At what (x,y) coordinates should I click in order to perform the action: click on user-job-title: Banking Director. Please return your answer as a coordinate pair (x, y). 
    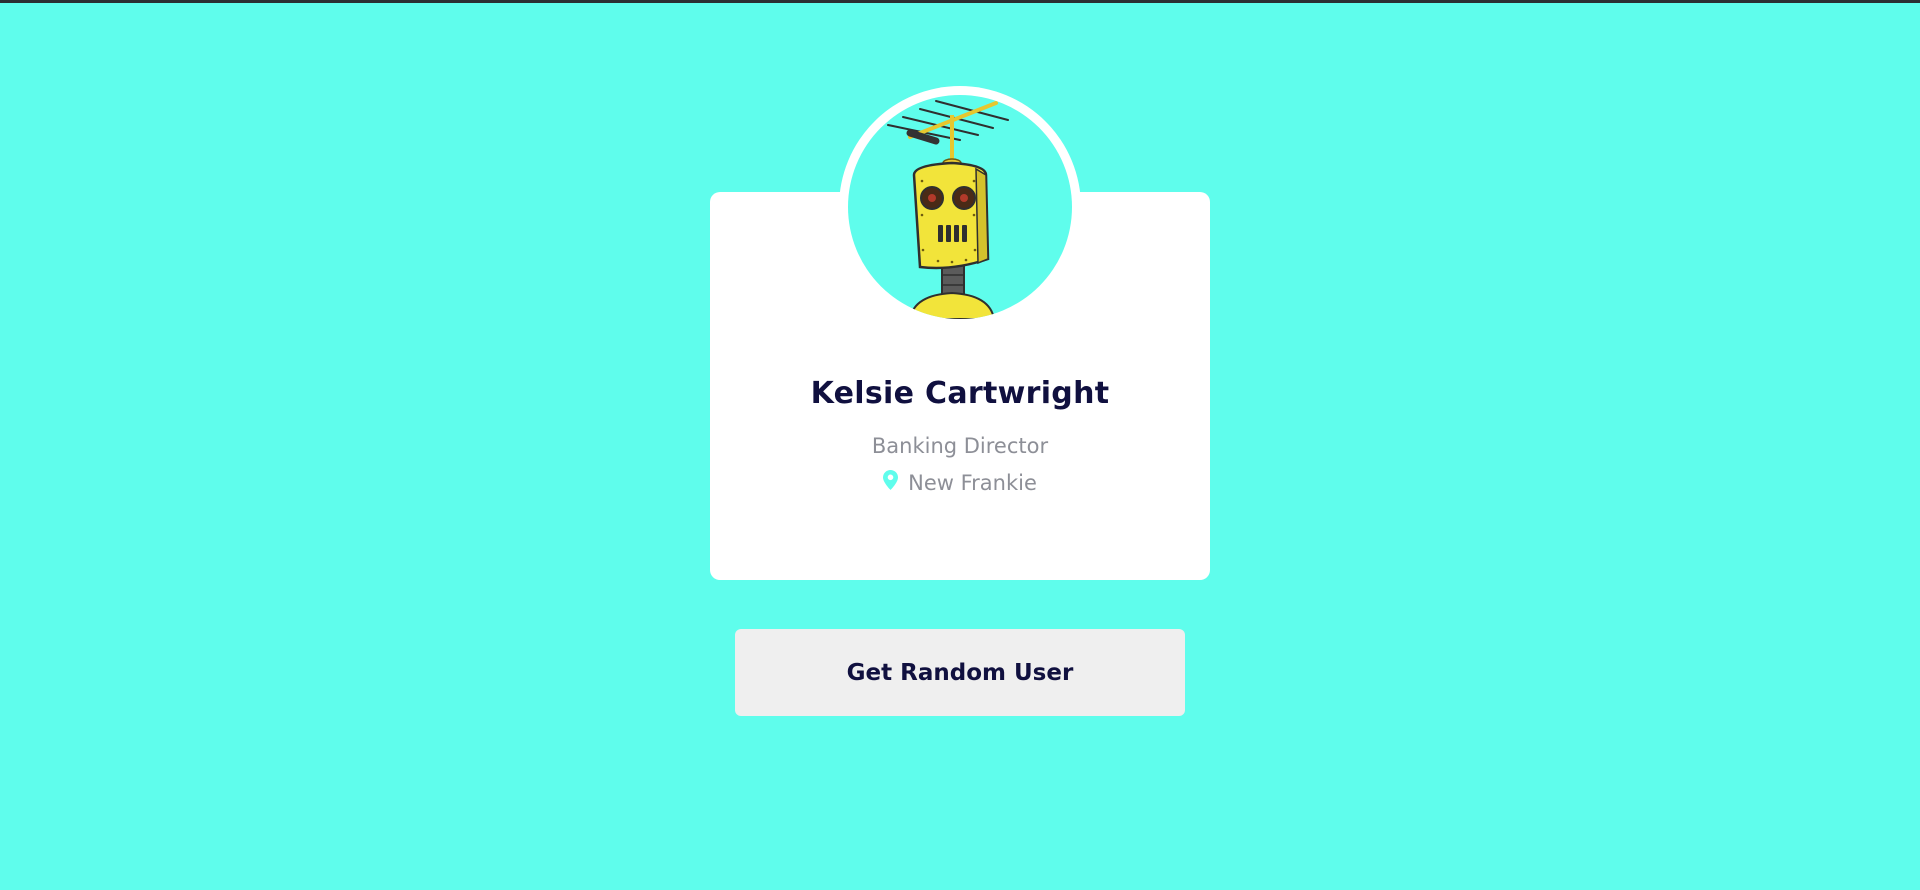
    Looking at the image, I should click on (960, 446).